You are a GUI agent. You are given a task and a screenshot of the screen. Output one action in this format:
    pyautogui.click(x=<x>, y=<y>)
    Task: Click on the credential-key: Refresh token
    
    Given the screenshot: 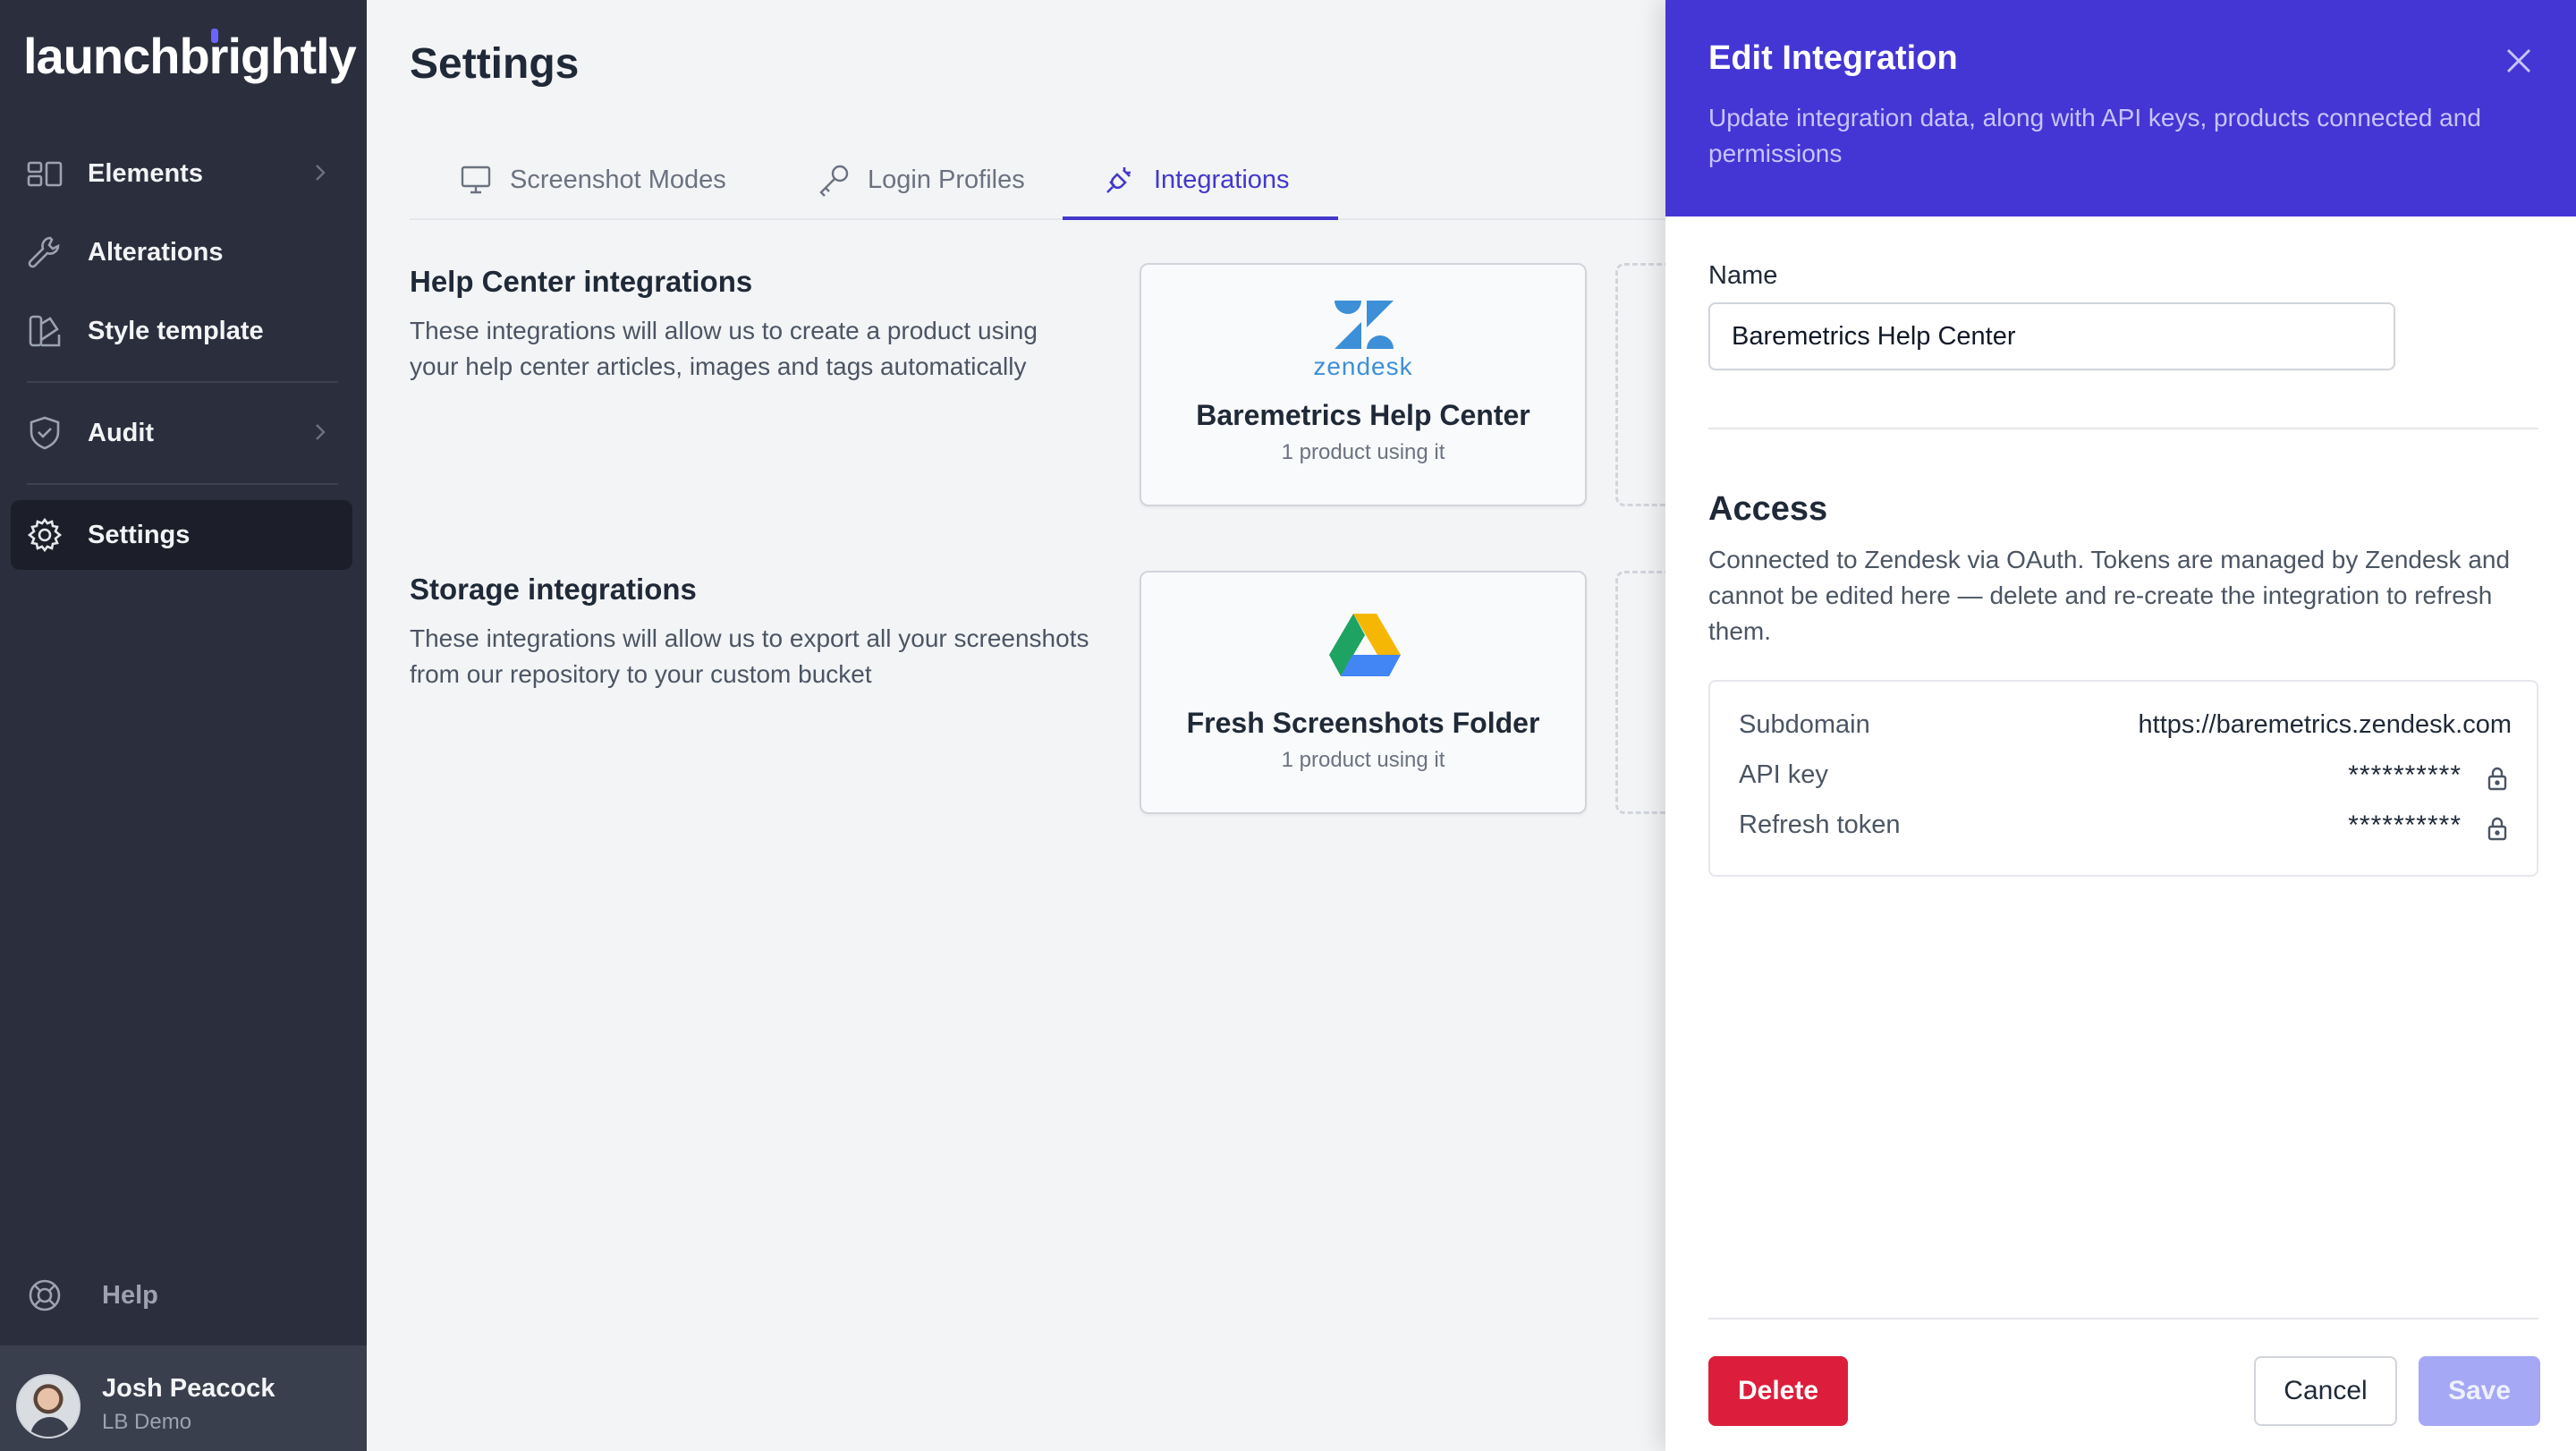 What is the action you would take?
    pyautogui.click(x=1820, y=824)
    